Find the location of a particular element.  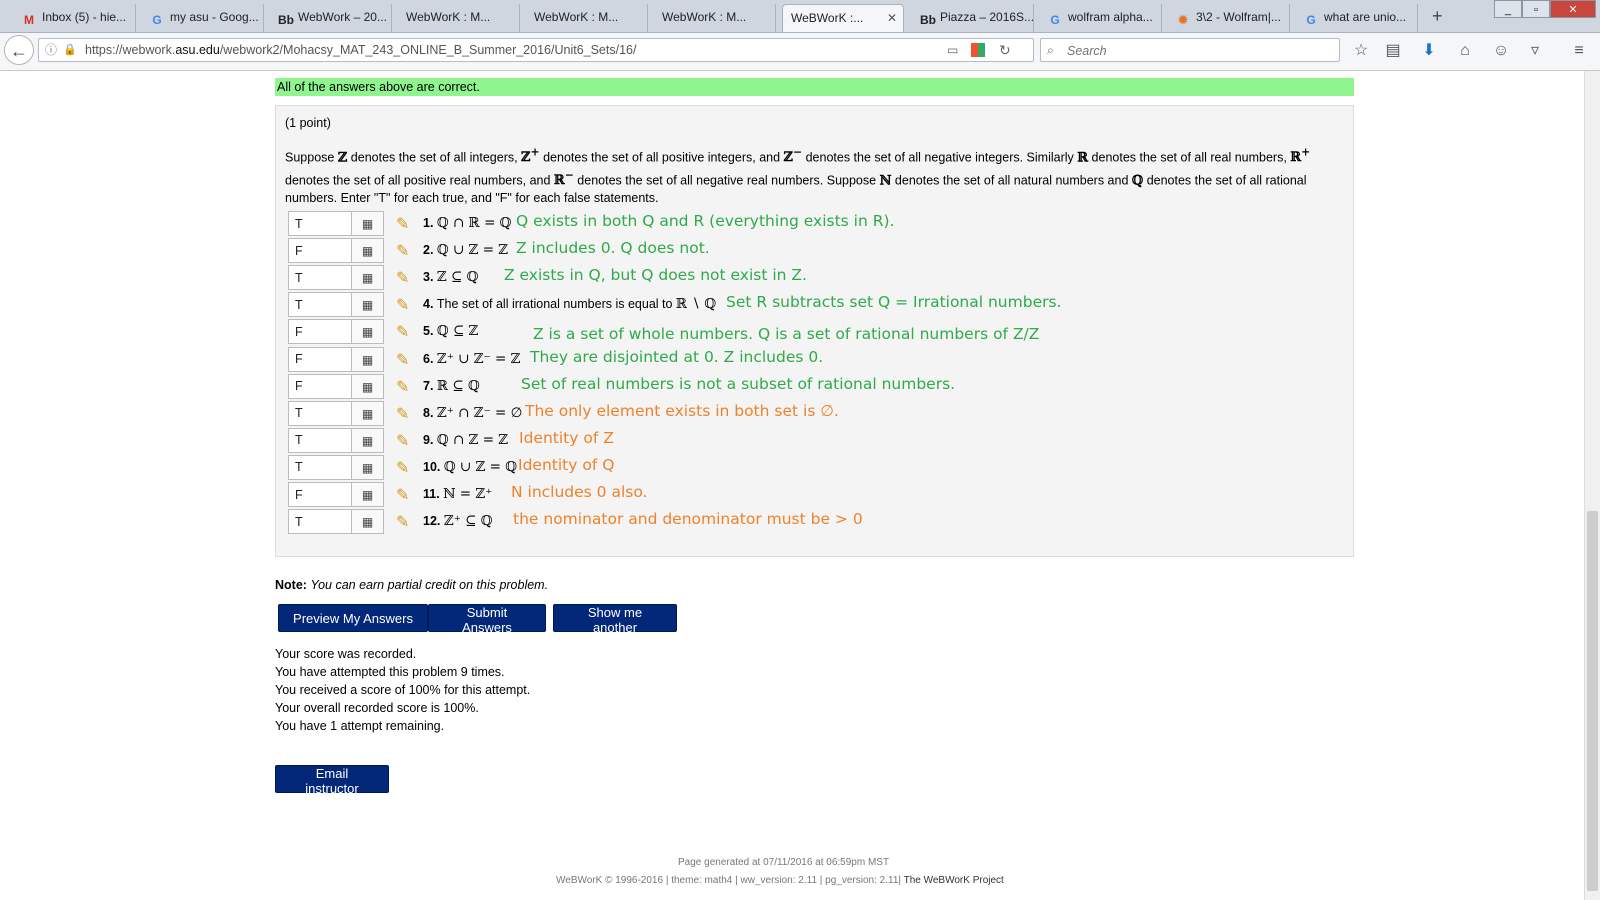

search-input is located at coordinates (1197, 51).